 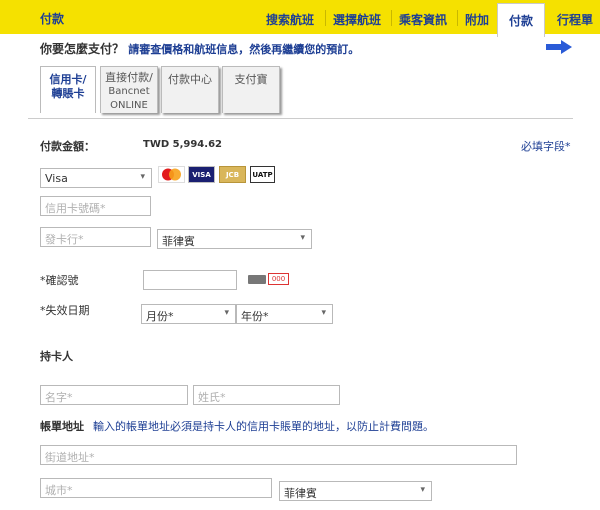 I want to click on visa-icon: VISA, so click(x=201, y=174).